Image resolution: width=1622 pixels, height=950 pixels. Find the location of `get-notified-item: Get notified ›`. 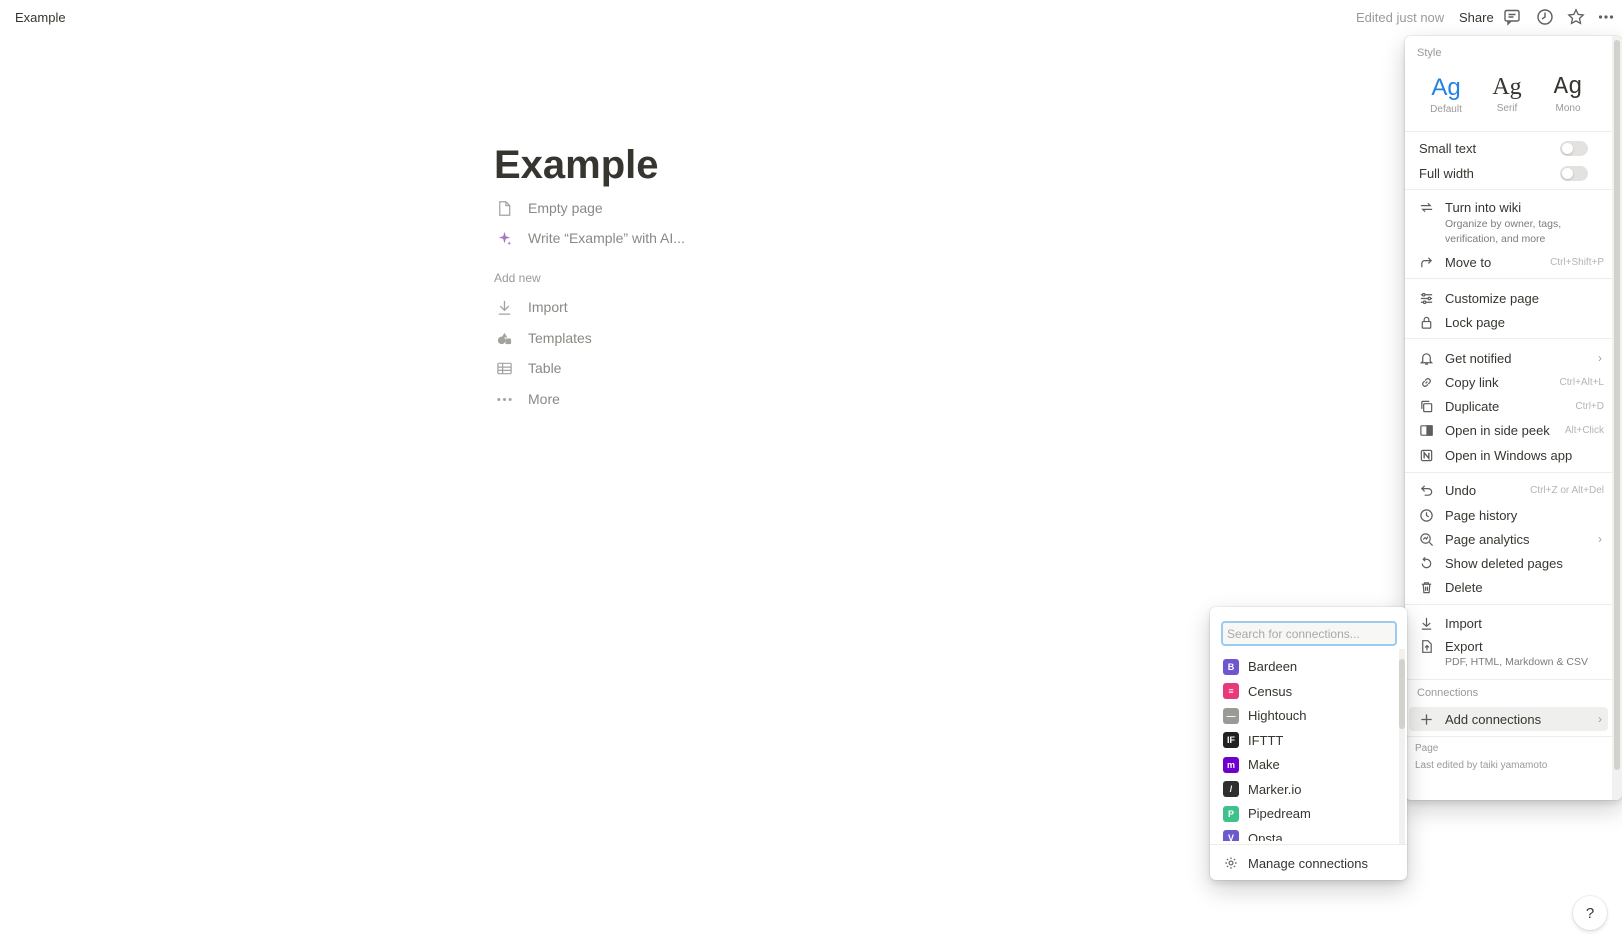

get-notified-item: Get notified › is located at coordinates (1508, 358).